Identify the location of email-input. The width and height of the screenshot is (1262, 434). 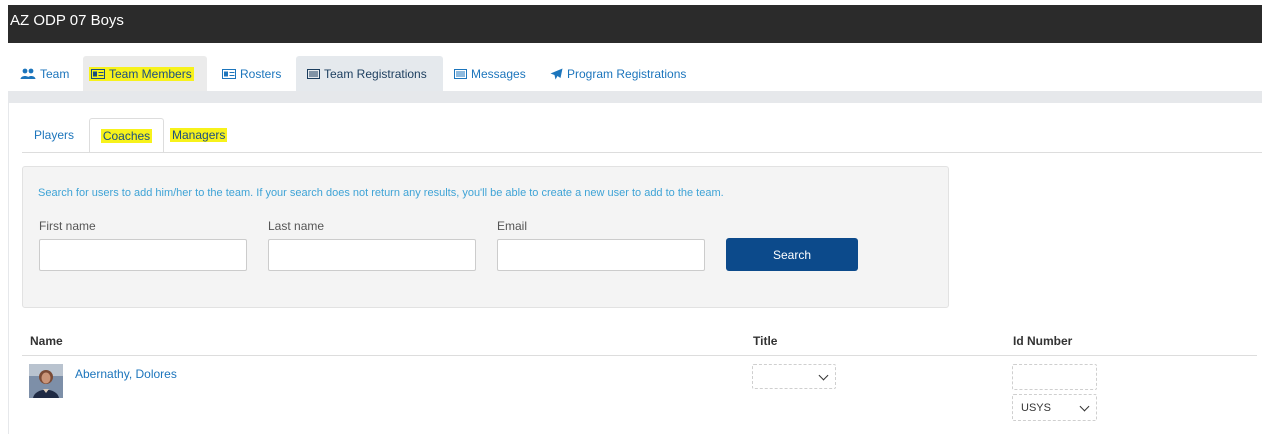
(601, 255).